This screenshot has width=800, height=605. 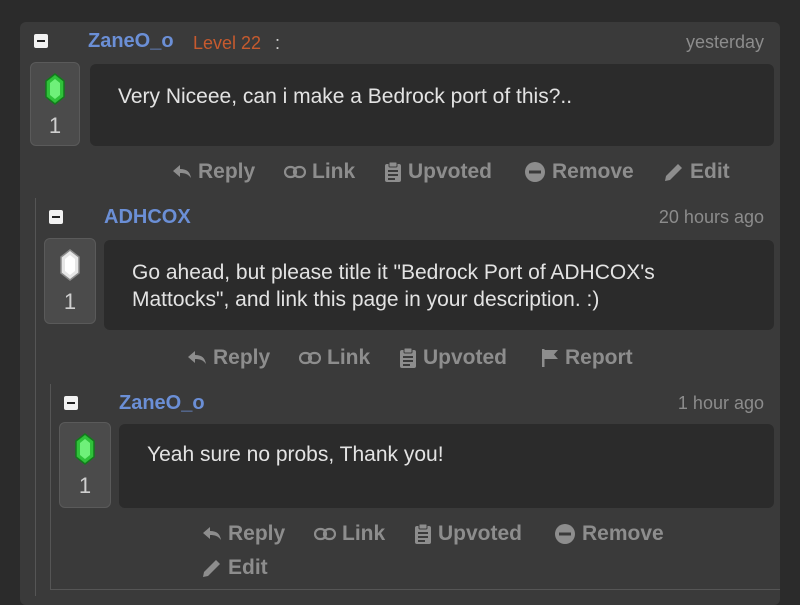 I want to click on comment-text: Yeah sure no probs, Thank you!, so click(x=446, y=466).